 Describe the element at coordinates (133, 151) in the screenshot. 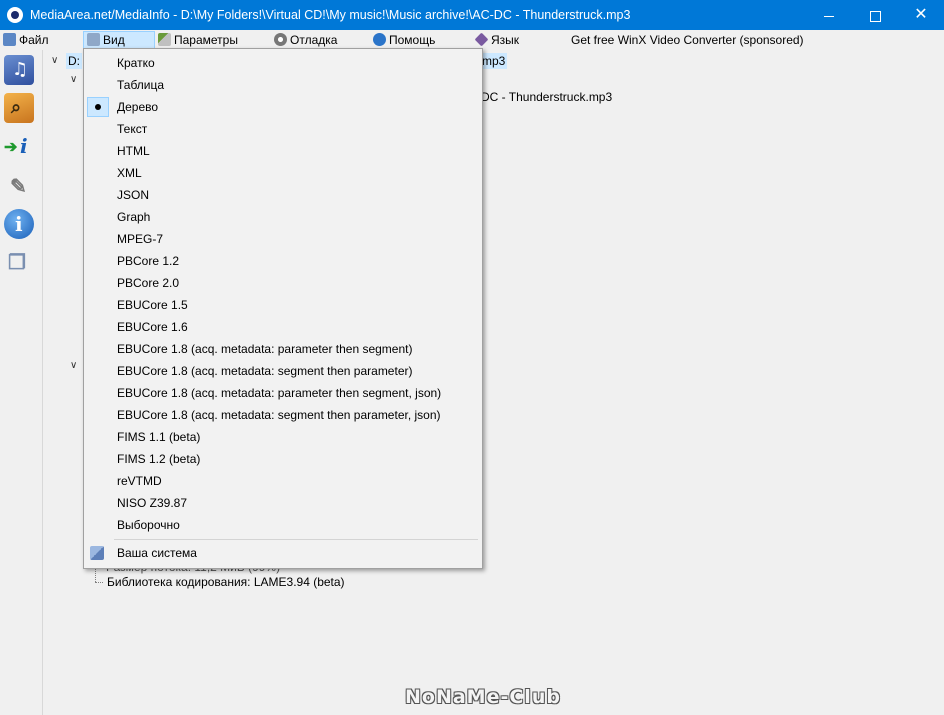

I see `menu-item-label: HTML` at that location.